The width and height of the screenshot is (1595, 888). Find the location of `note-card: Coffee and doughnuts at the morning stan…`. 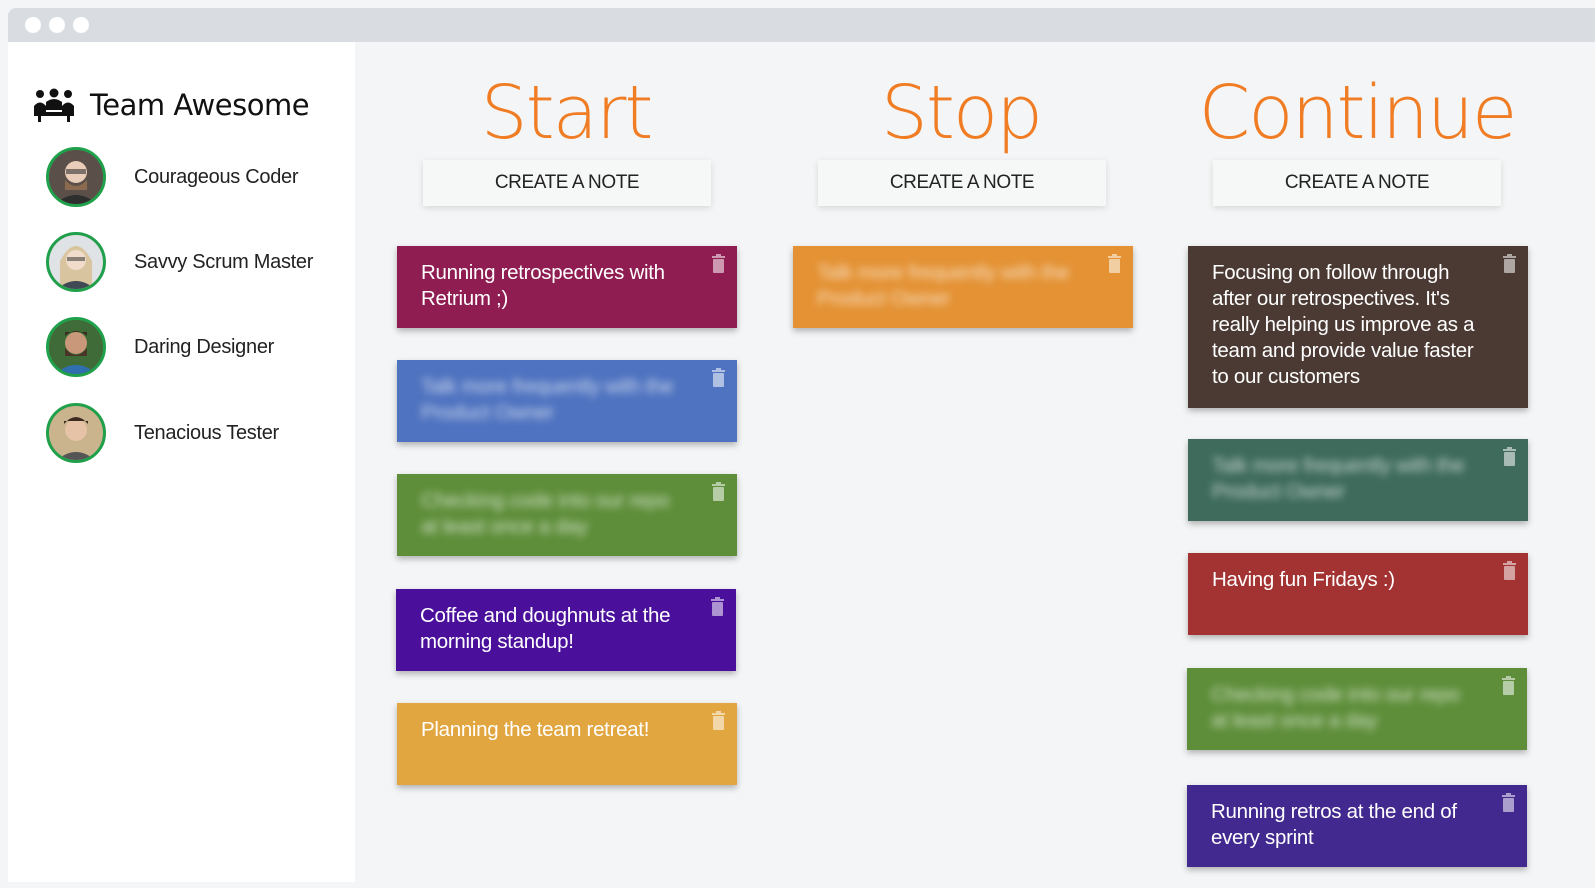

note-card: Coffee and doughnuts at the morning stan… is located at coordinates (566, 630).